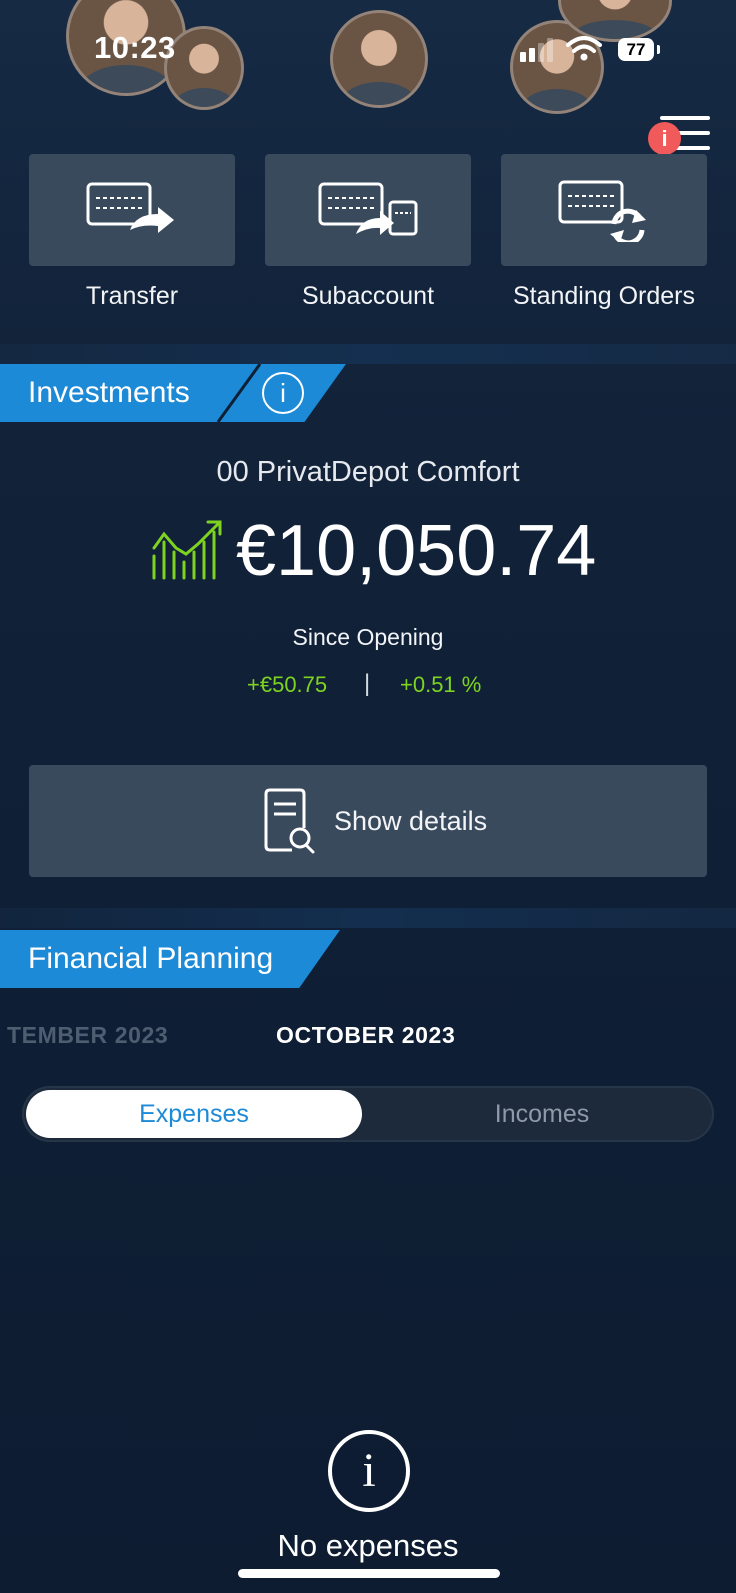  Describe the element at coordinates (604, 296) in the screenshot. I see `standing-orders-label: Standing Orders` at that location.